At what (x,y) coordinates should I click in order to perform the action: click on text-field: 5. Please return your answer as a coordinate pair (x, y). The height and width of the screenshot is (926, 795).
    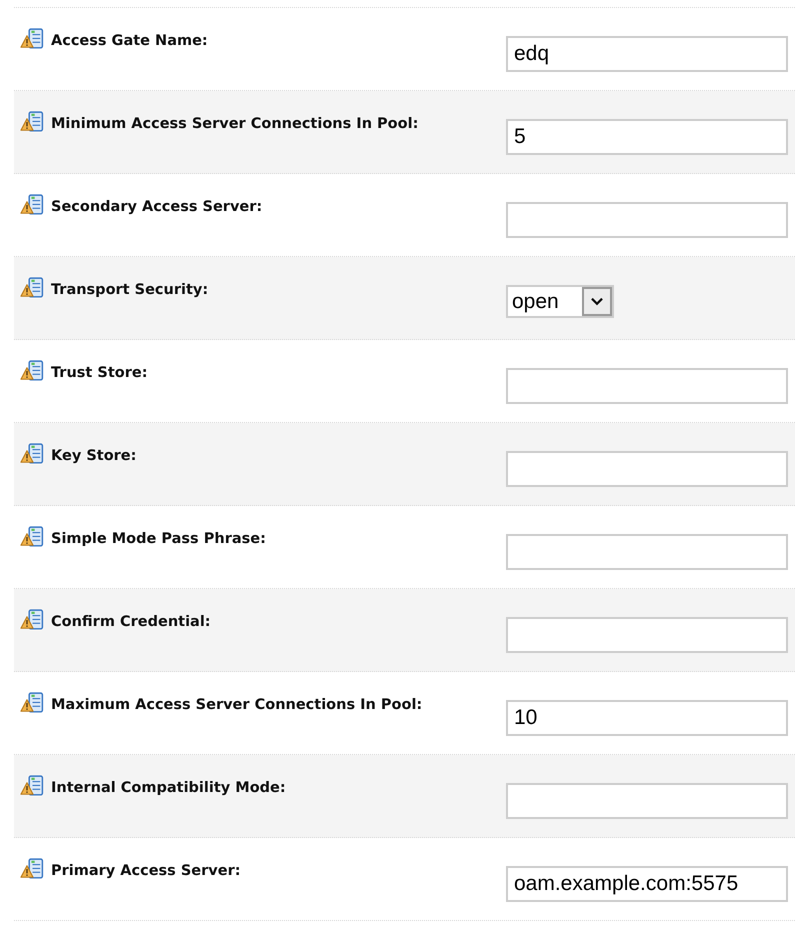
    Looking at the image, I should click on (647, 137).